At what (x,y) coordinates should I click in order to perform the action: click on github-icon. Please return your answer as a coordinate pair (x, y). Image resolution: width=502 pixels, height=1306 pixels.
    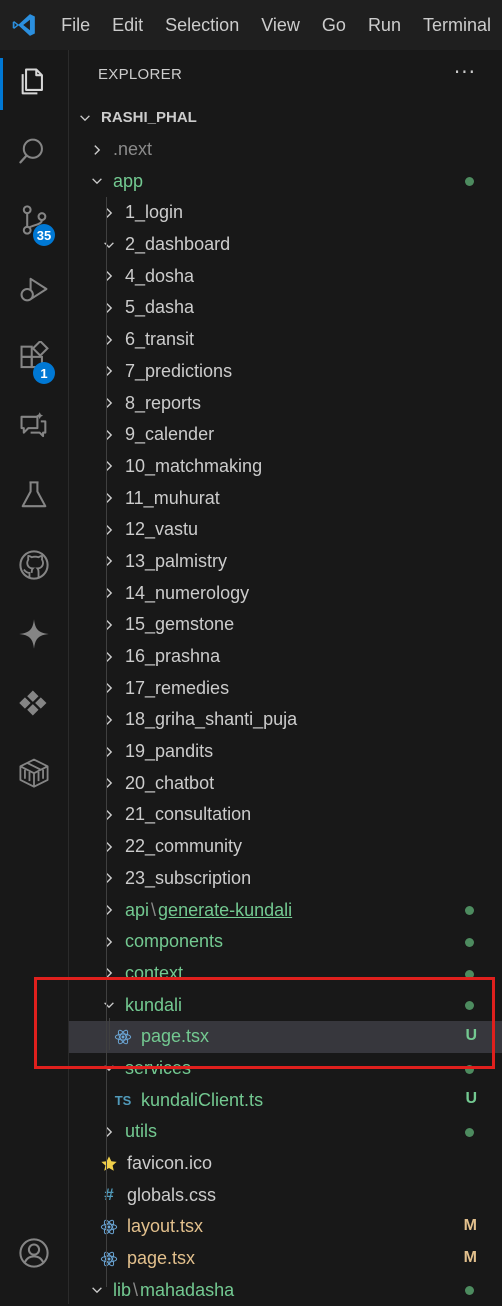
    Looking at the image, I should click on (34, 567).